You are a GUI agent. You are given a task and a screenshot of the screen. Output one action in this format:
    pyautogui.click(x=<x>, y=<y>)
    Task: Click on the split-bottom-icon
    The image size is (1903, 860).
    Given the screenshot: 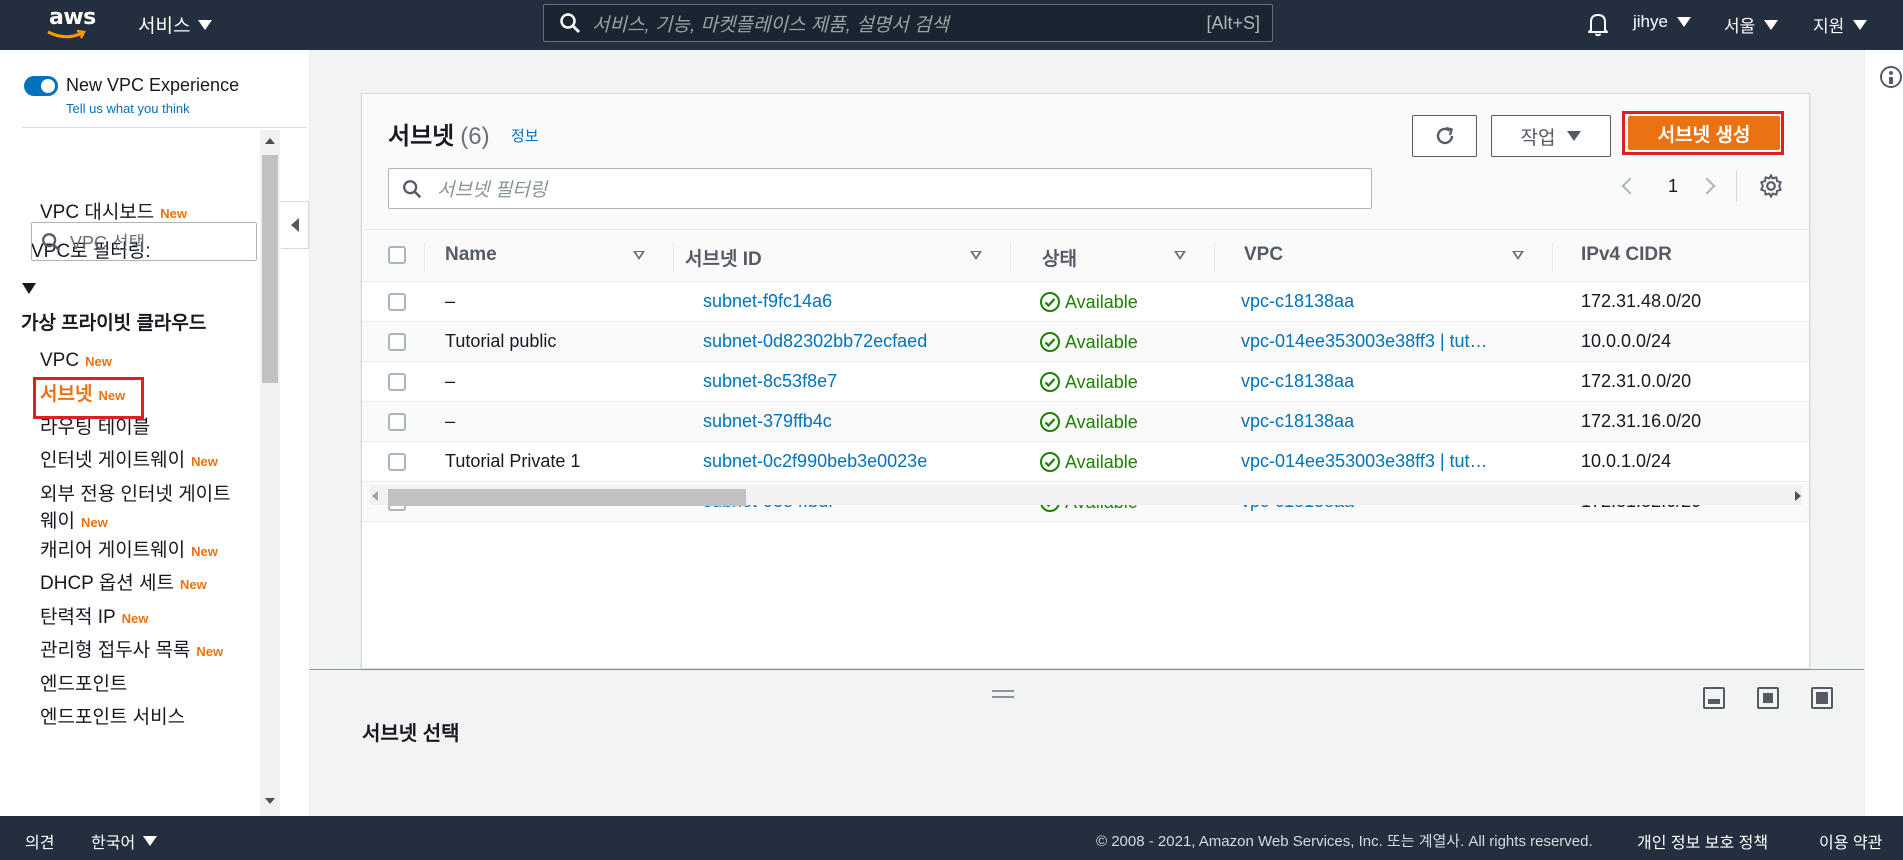 What is the action you would take?
    pyautogui.click(x=1714, y=698)
    